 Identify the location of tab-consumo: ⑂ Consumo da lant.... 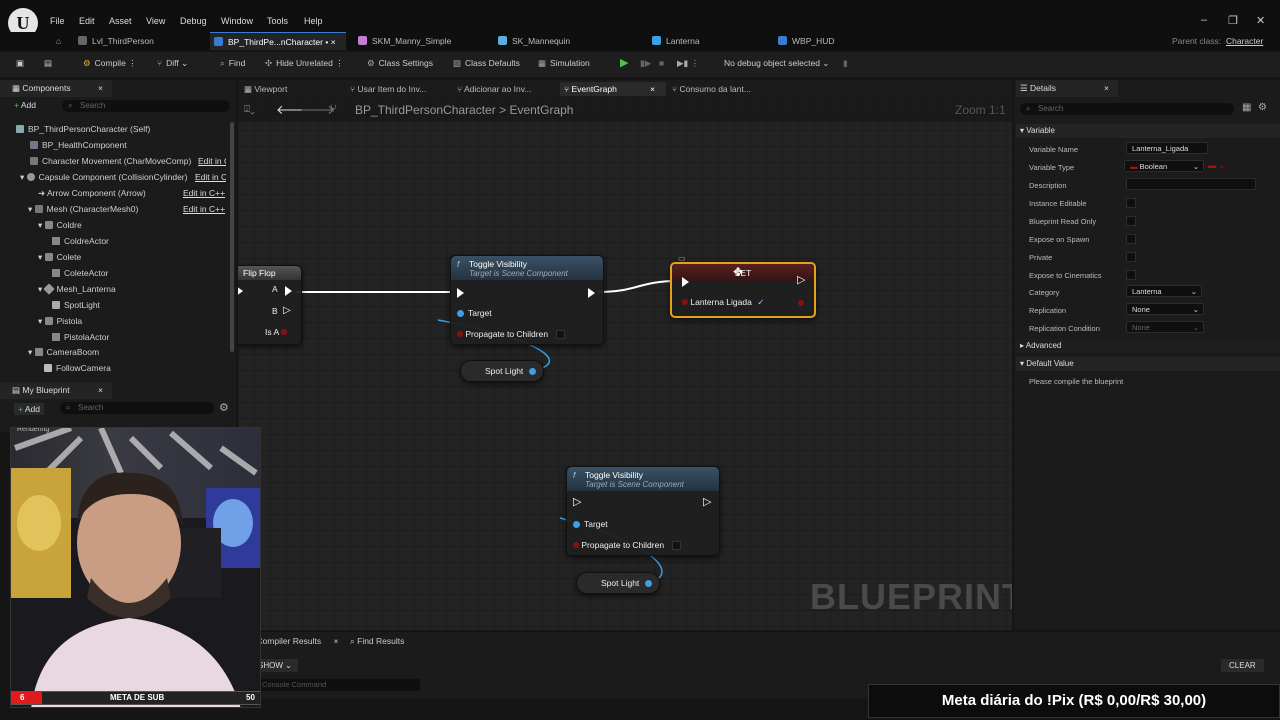
(711, 89).